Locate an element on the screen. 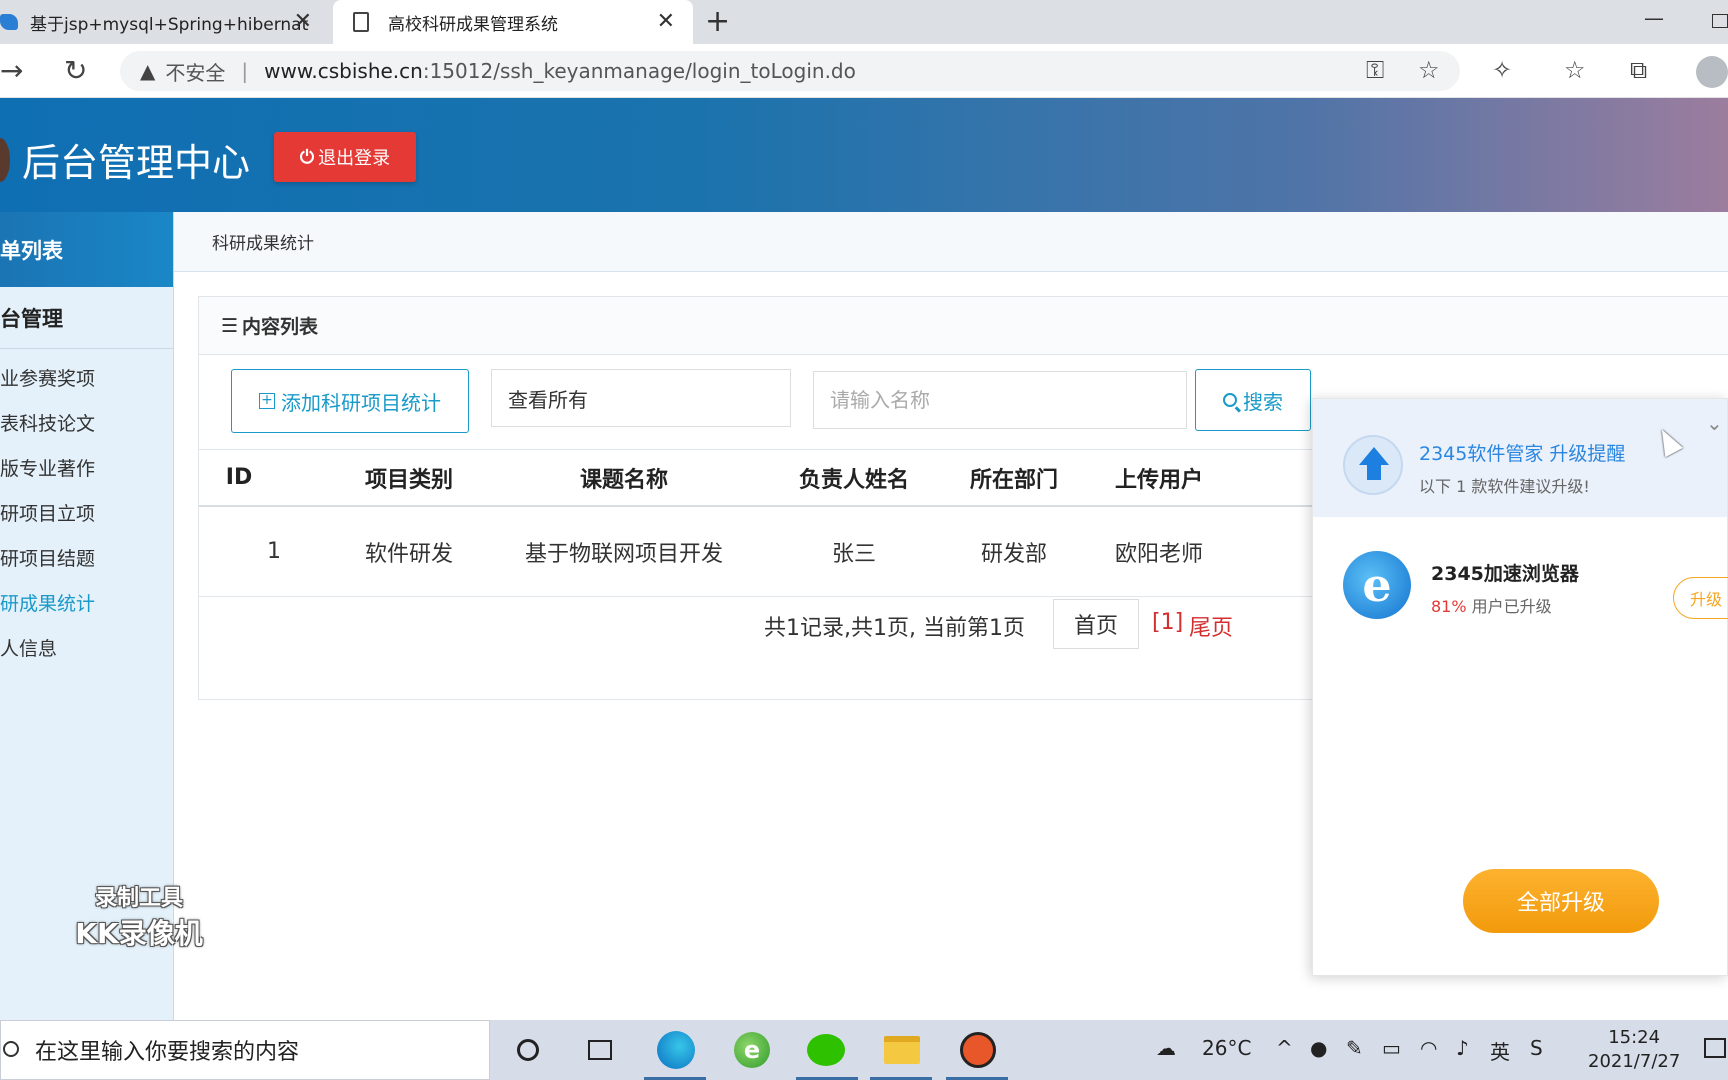 The width and height of the screenshot is (1728, 1080). task-view-icon is located at coordinates (600, 1050).